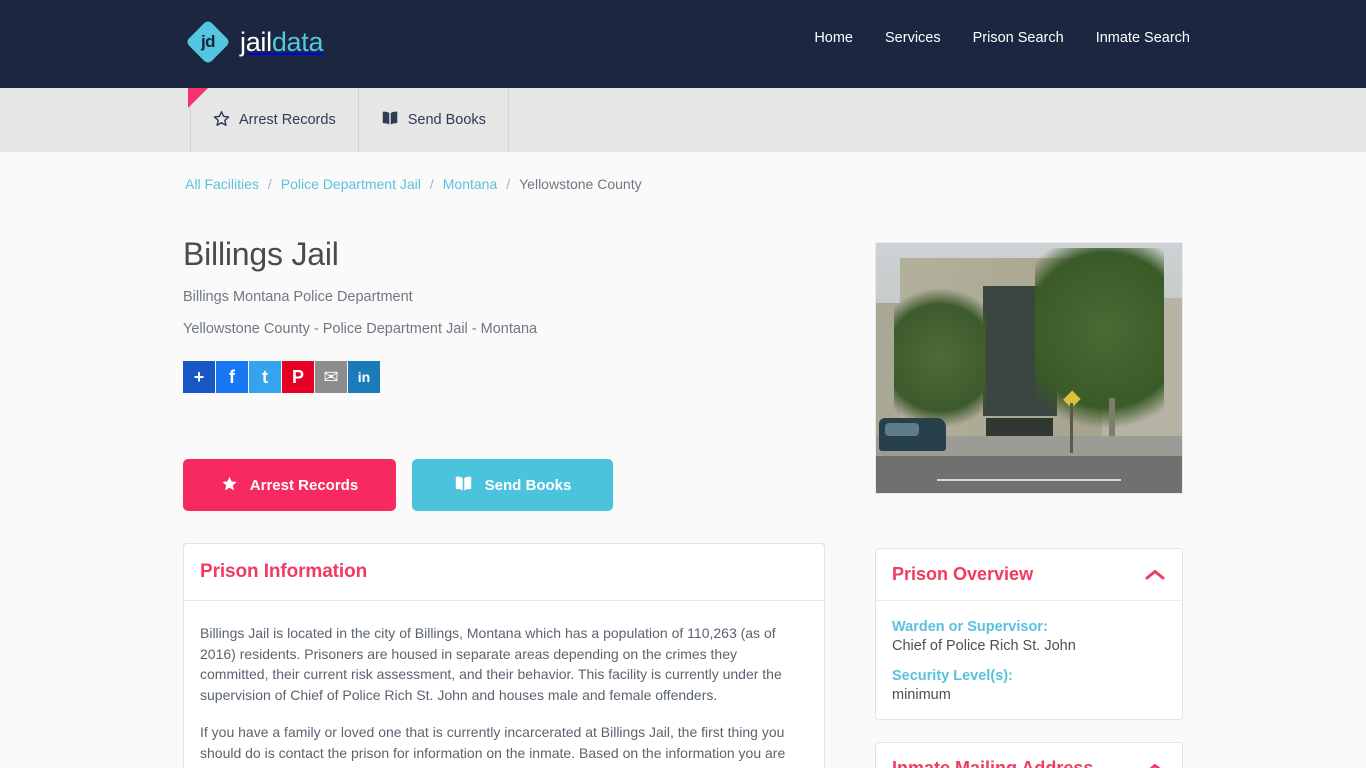 Image resolution: width=1366 pixels, height=768 pixels. What do you see at coordinates (198, 98) in the screenshot?
I see `corner-flag-decoration` at bounding box center [198, 98].